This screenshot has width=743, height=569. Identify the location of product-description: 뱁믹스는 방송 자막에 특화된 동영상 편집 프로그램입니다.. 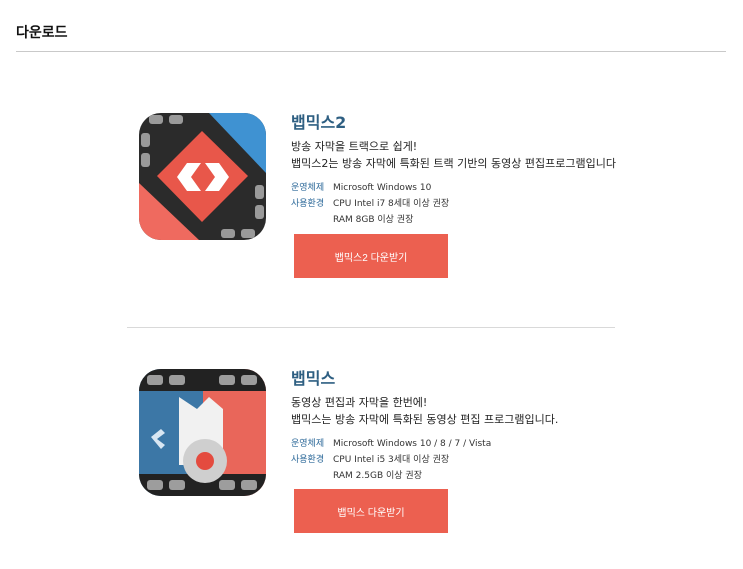
(425, 419).